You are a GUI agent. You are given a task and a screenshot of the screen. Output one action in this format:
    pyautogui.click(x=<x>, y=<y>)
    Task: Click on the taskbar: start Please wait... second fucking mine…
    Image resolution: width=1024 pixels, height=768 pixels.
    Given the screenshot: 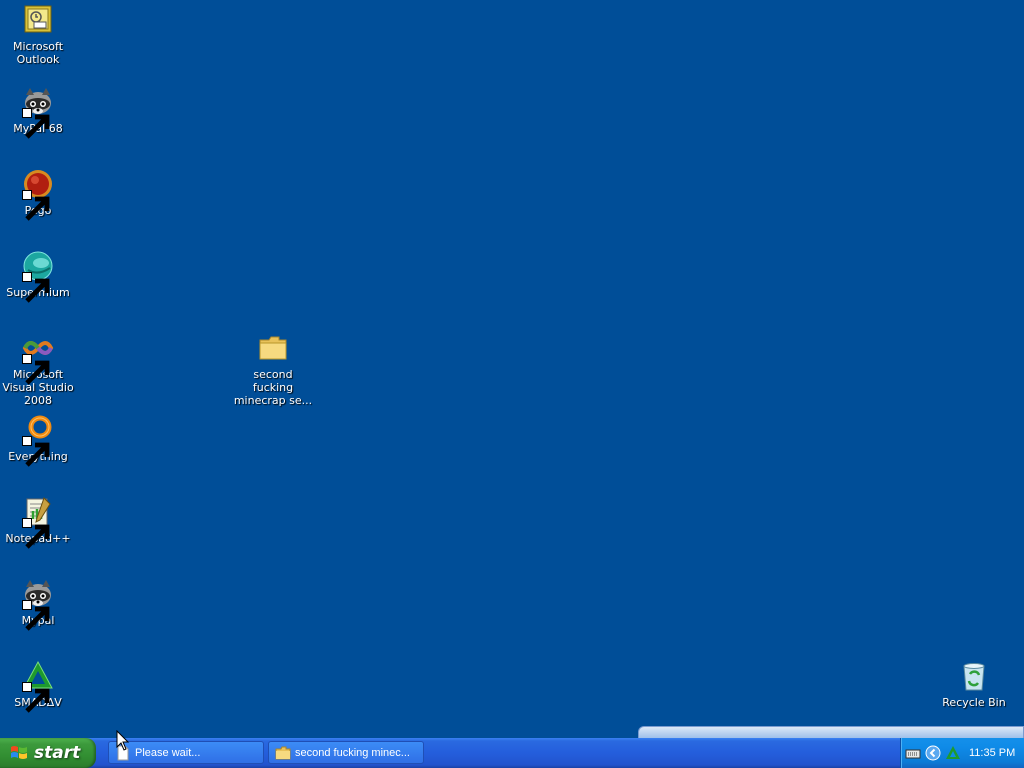 What is the action you would take?
    pyautogui.click(x=512, y=753)
    